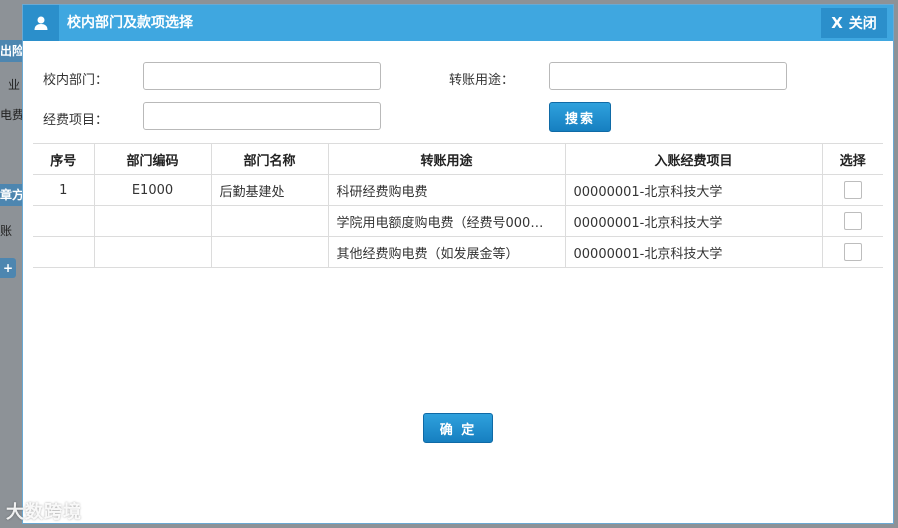 Image resolution: width=898 pixels, height=528 pixels. Describe the element at coordinates (668, 76) in the screenshot. I see `purpose-input` at that location.